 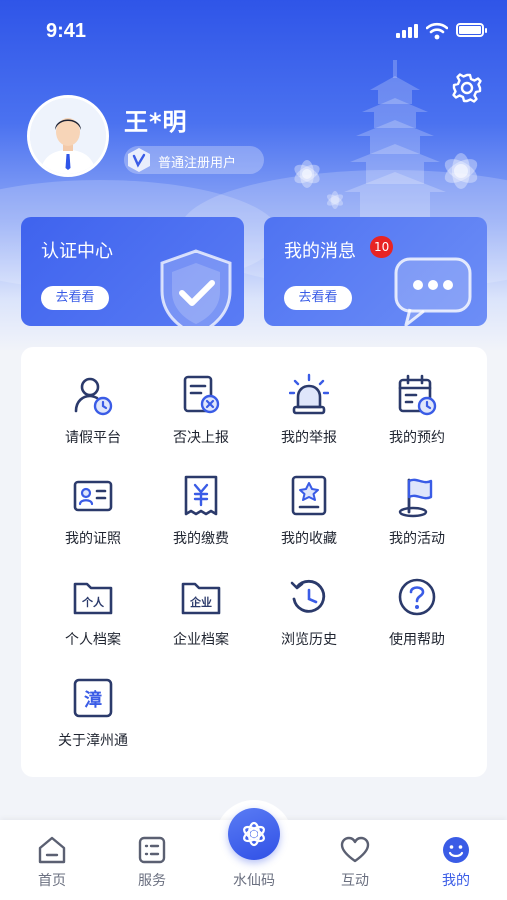 I want to click on service-enterprise-archive: 企业 企业档案, so click(x=201, y=598).